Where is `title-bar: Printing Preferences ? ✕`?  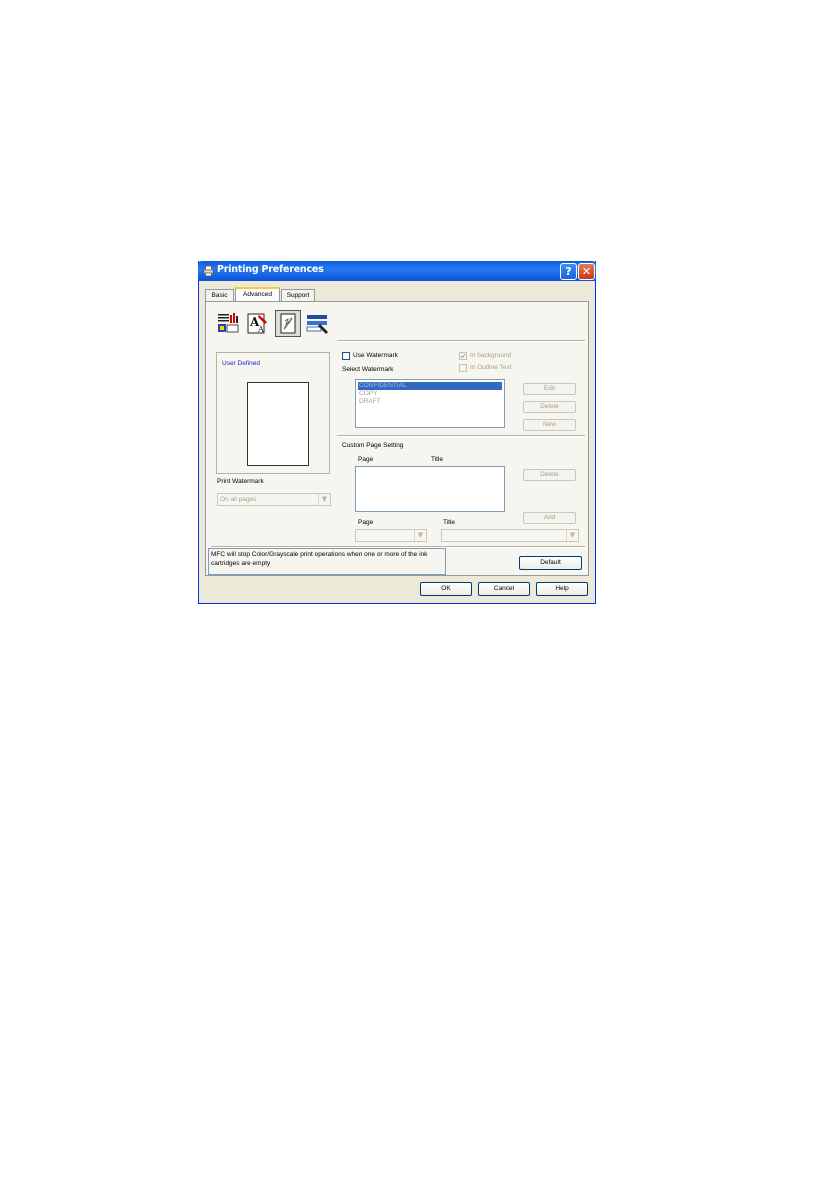 title-bar: Printing Preferences ? ✕ is located at coordinates (397, 271).